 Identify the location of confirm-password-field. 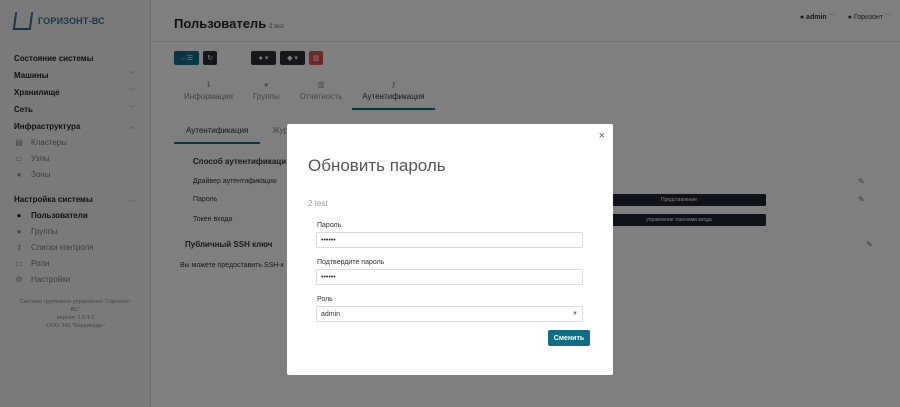
(449, 277).